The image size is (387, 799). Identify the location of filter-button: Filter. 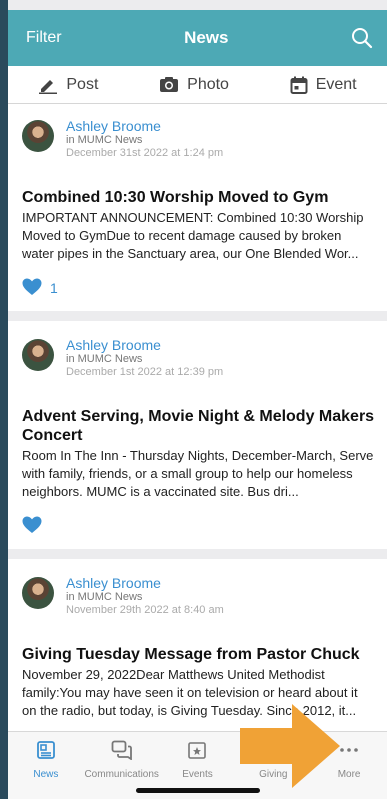
(44, 38).